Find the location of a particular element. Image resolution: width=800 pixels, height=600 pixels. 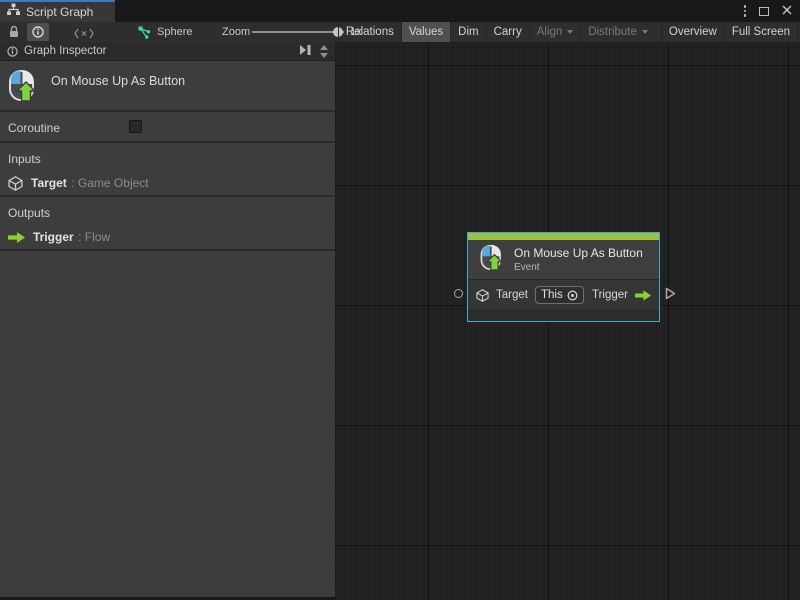

outputs-header: Outputs is located at coordinates (29, 213).